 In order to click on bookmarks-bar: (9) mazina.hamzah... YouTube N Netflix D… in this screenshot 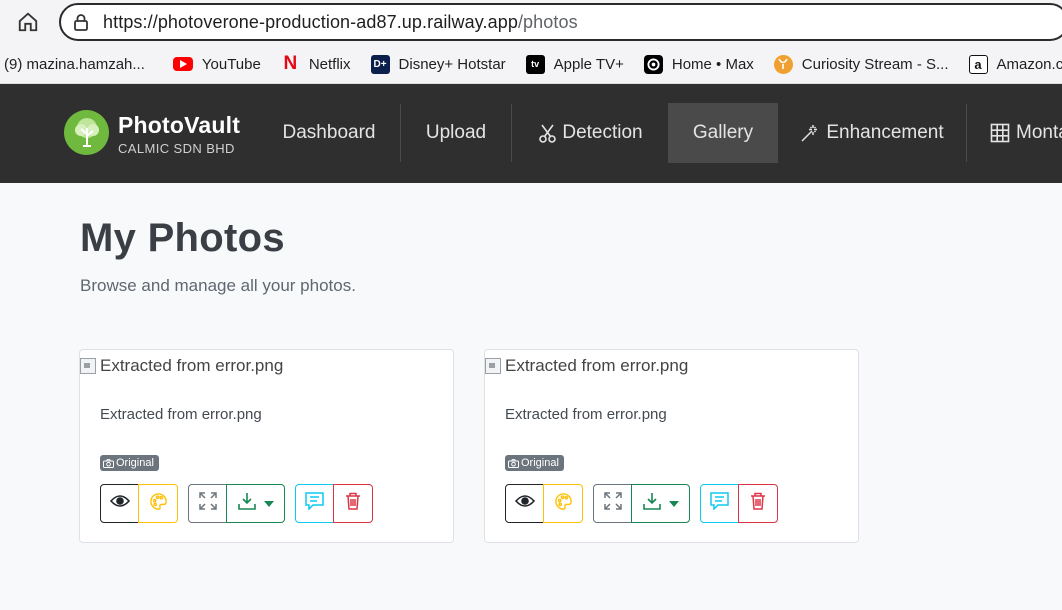, I will do `click(531, 64)`.